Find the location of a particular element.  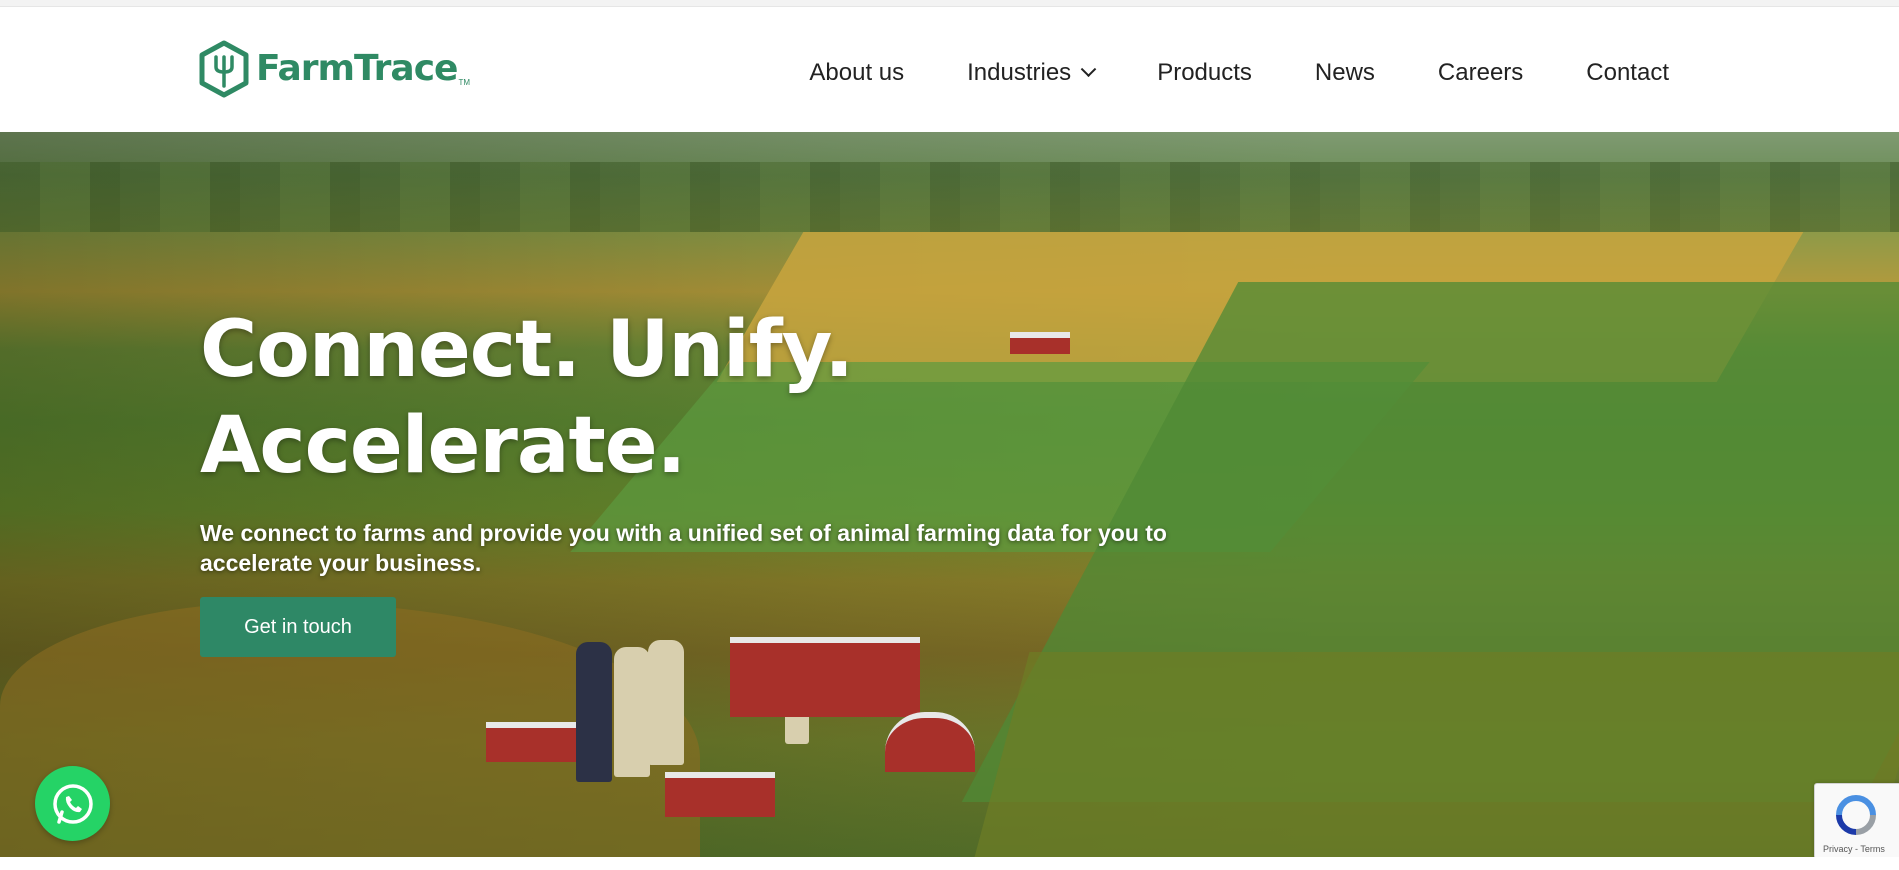

nav-about-us-label: About us is located at coordinates (857, 72).